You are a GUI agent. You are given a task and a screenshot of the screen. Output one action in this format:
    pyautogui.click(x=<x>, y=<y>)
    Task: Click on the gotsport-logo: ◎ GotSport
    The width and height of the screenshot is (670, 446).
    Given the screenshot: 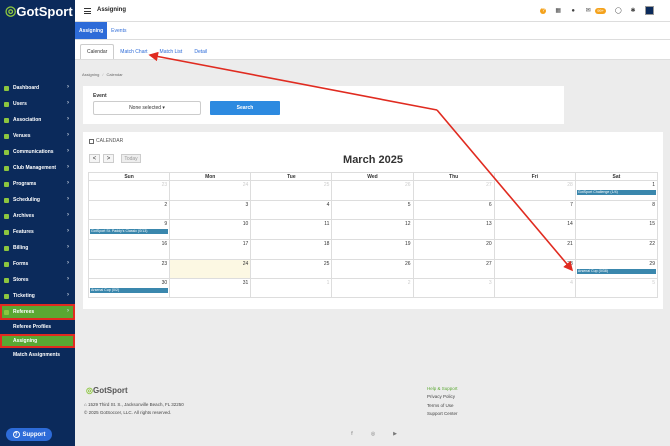 What is the action you would take?
    pyautogui.click(x=37, y=11)
    